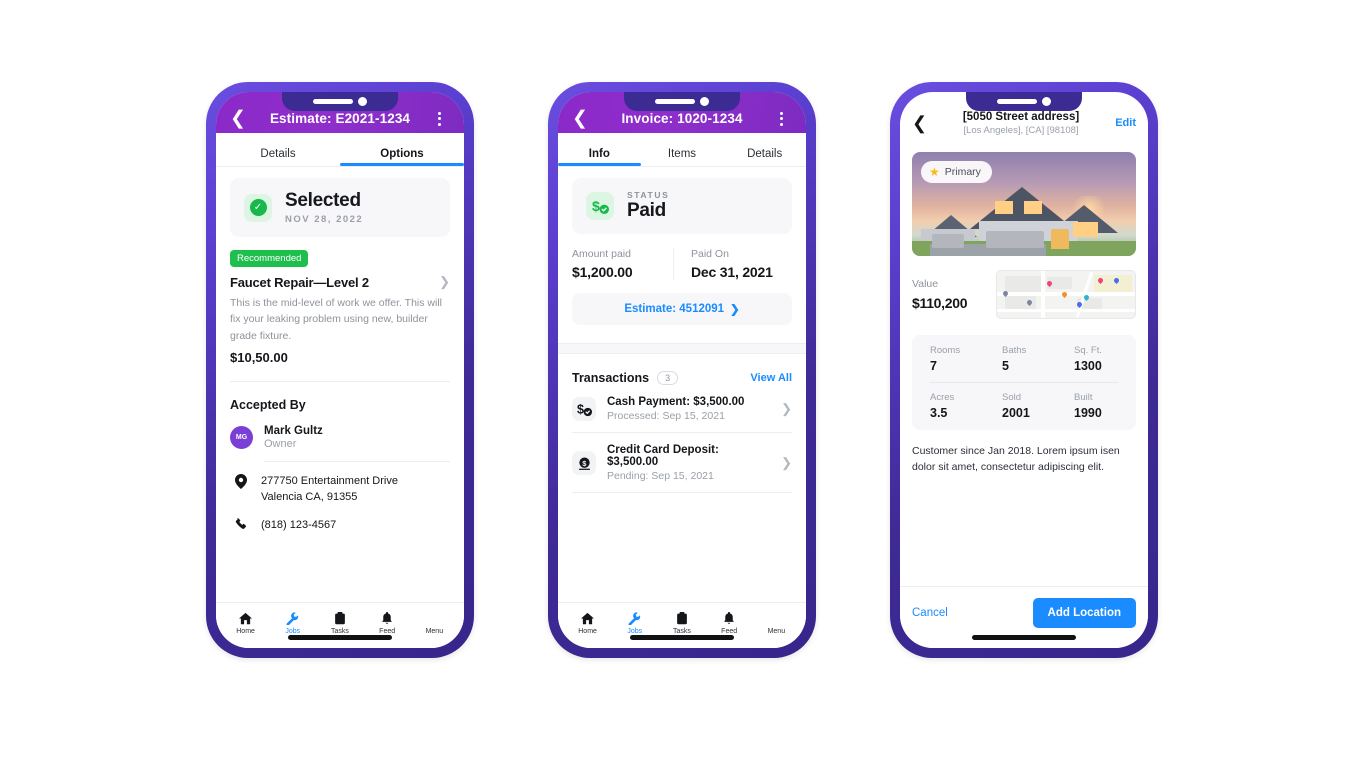 This screenshot has width=1366, height=768. What do you see at coordinates (771, 378) in the screenshot?
I see `view-all-link: View All` at bounding box center [771, 378].